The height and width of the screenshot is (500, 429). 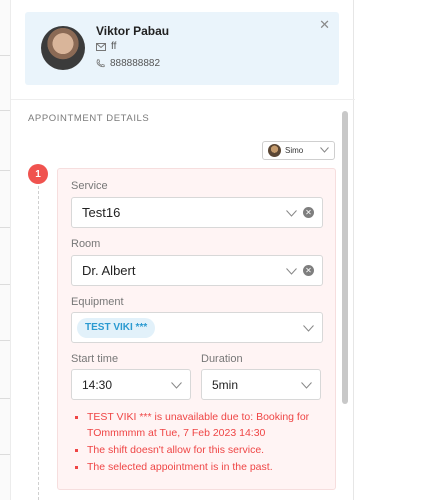 I want to click on client-phone-row: 888888882, so click(x=128, y=63).